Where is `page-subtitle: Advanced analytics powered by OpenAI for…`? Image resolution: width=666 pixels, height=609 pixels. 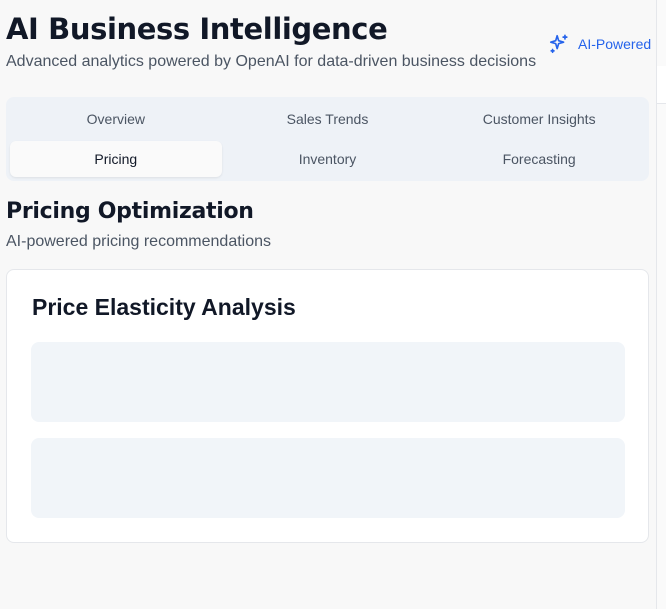
page-subtitle: Advanced analytics powered by OpenAI for… is located at coordinates (271, 61).